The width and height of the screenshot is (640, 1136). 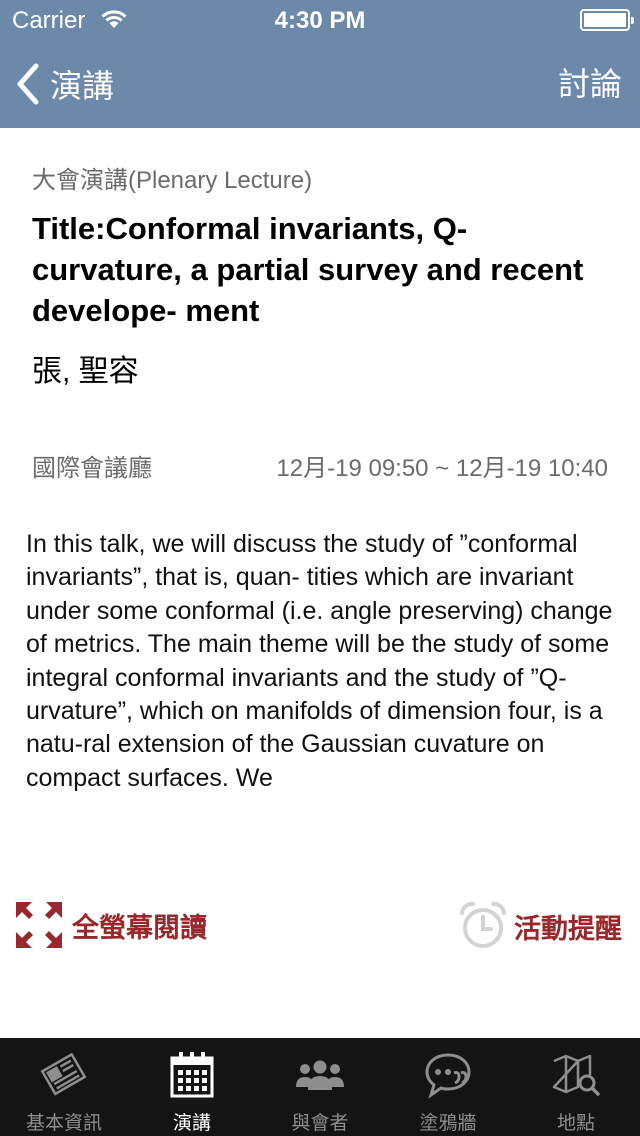 I want to click on tab-basic-info-label: 基本資訊, so click(x=63, y=1123).